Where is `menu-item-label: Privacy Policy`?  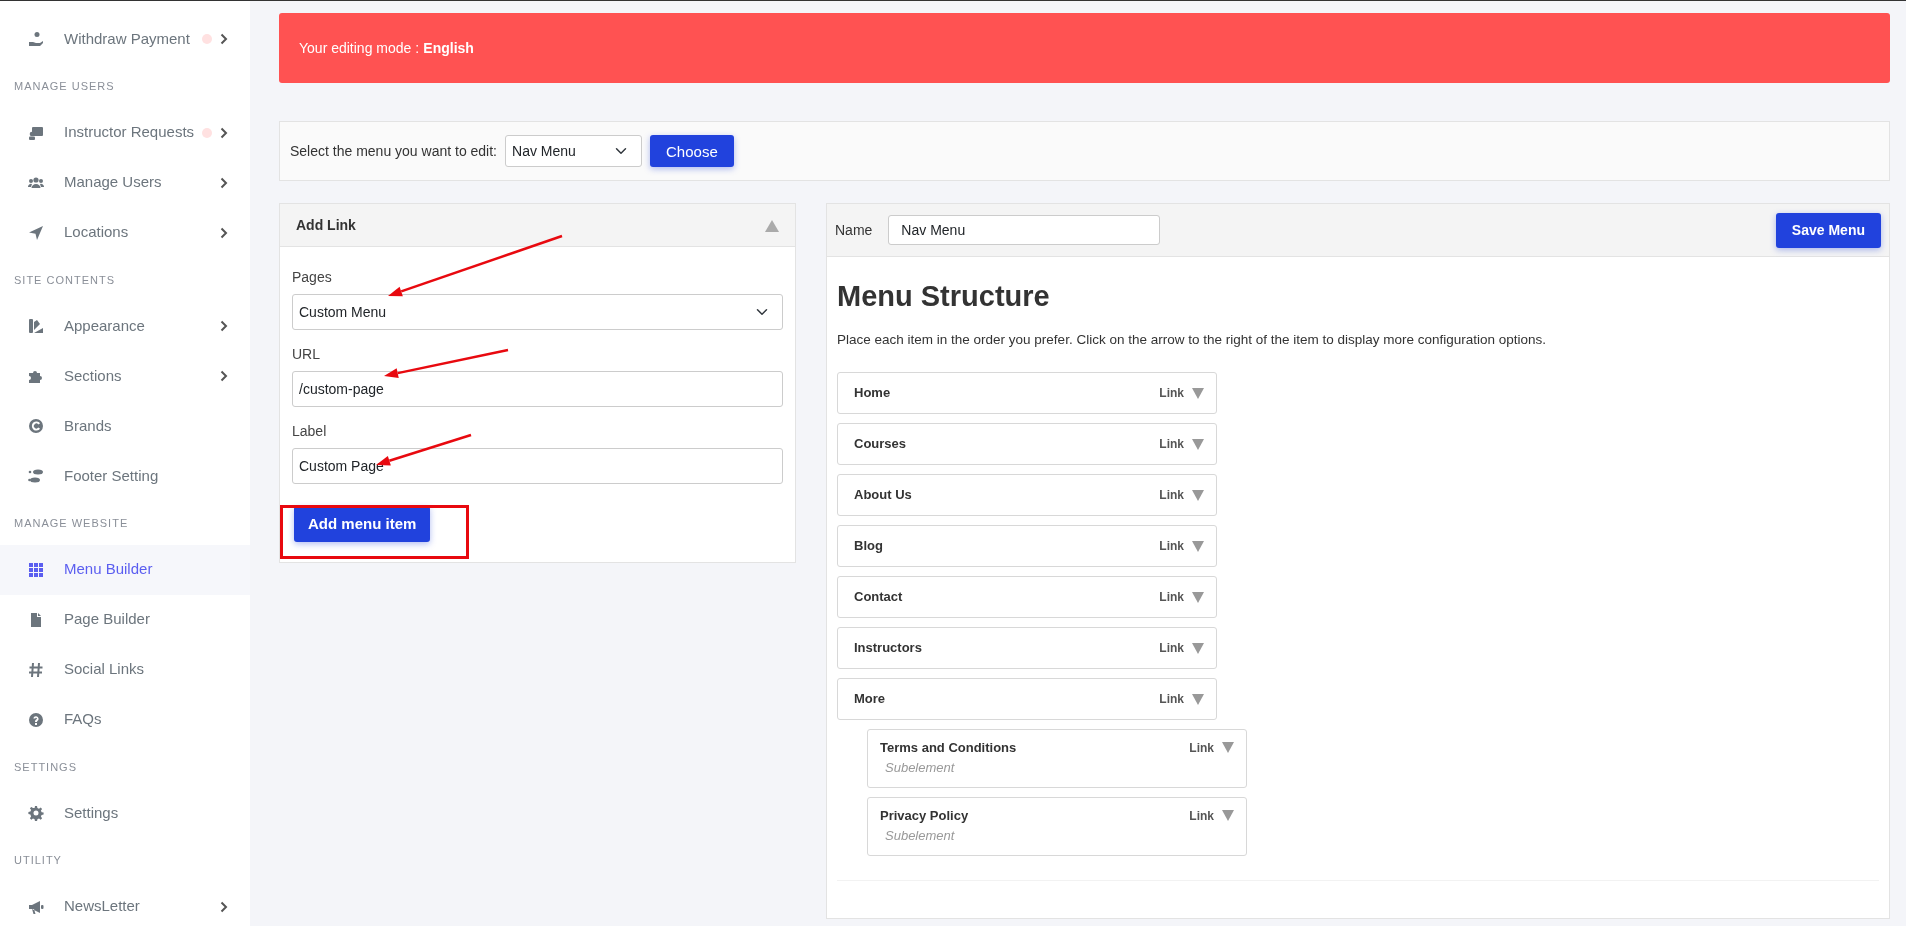 menu-item-label: Privacy Policy is located at coordinates (925, 816).